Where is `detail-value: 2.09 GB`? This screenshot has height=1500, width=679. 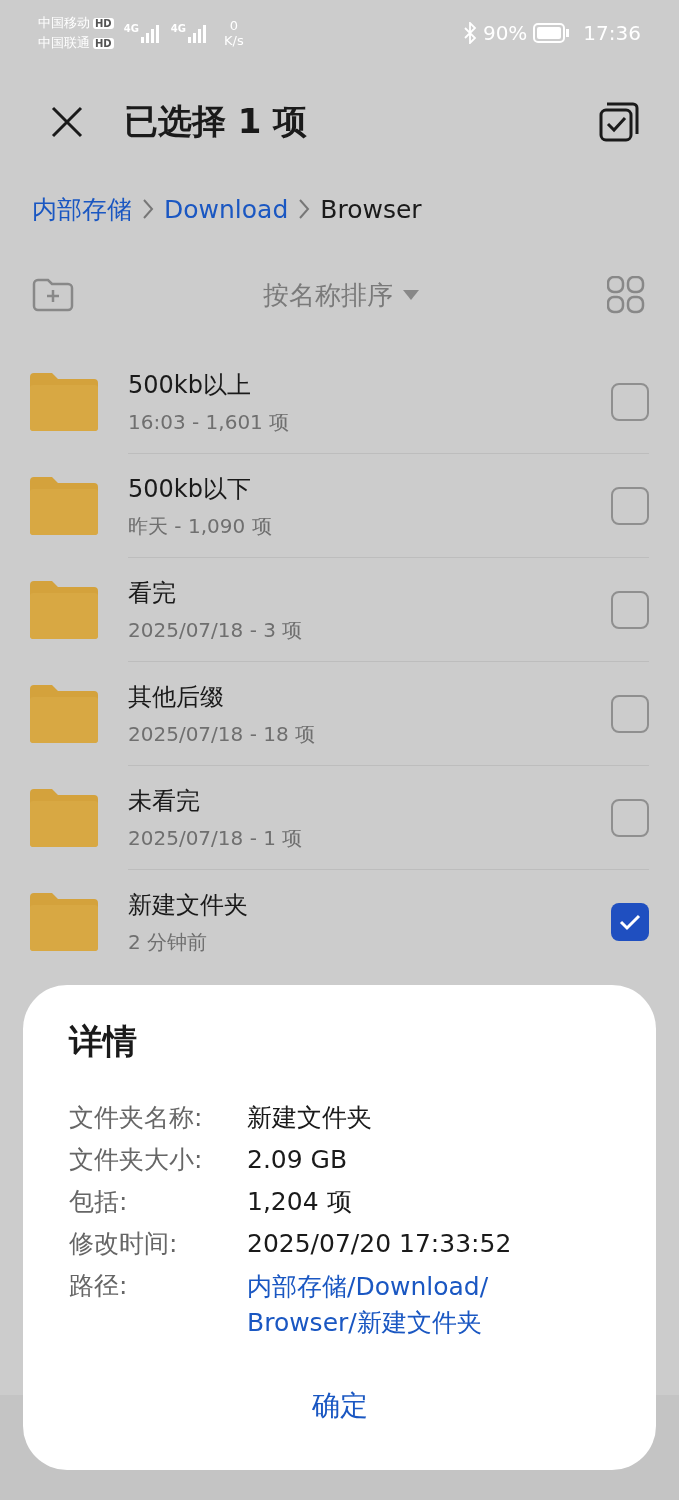
detail-value: 2.09 GB is located at coordinates (298, 1160).